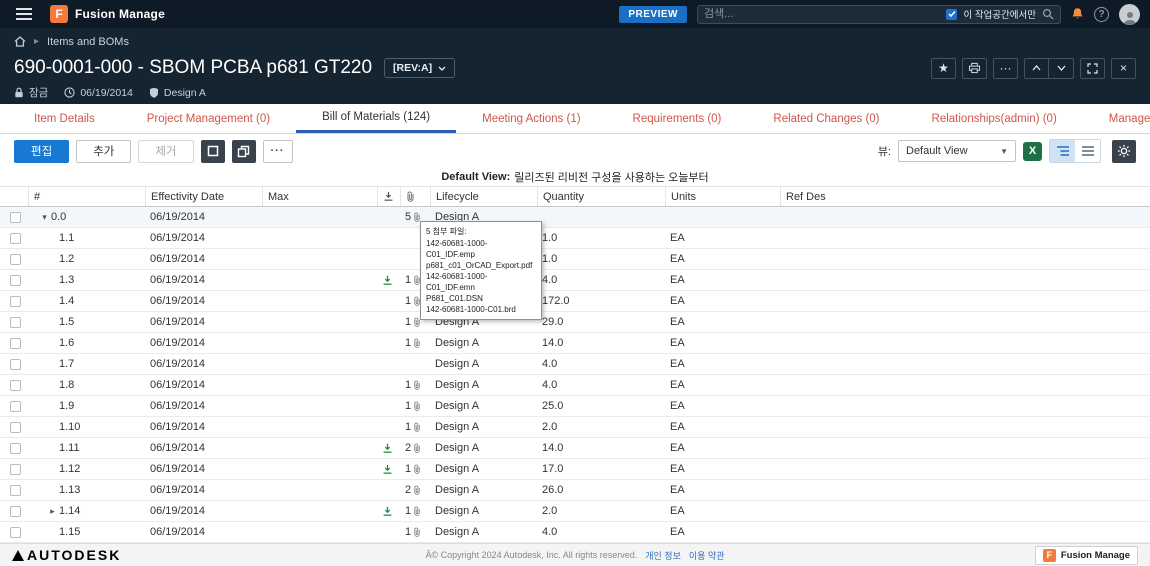  Describe the element at coordinates (208, 118) in the screenshot. I see `tab-project-management-0-: Project Management (0)` at that location.